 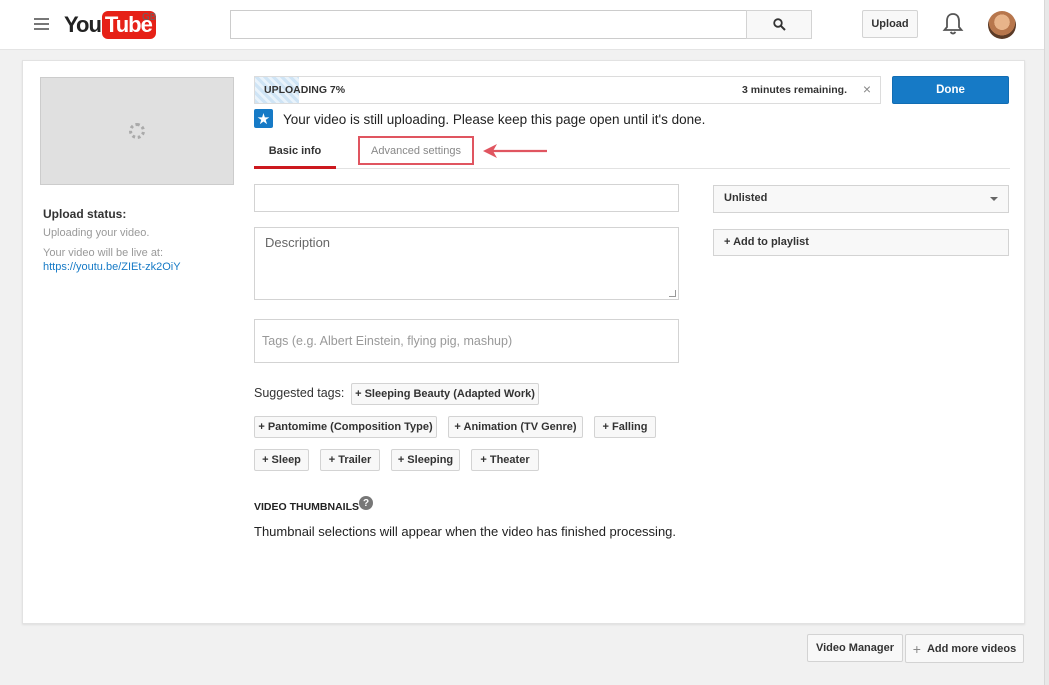 I want to click on resize-grip-icon, so click(x=672, y=293).